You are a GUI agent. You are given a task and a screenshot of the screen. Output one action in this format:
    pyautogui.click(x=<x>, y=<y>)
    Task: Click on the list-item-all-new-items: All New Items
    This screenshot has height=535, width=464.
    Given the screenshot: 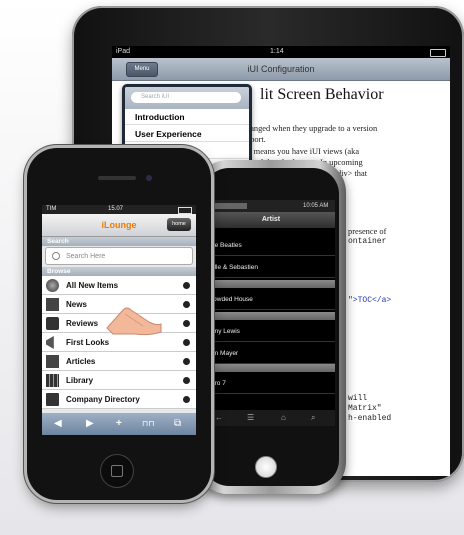 What is the action you would take?
    pyautogui.click(x=119, y=285)
    